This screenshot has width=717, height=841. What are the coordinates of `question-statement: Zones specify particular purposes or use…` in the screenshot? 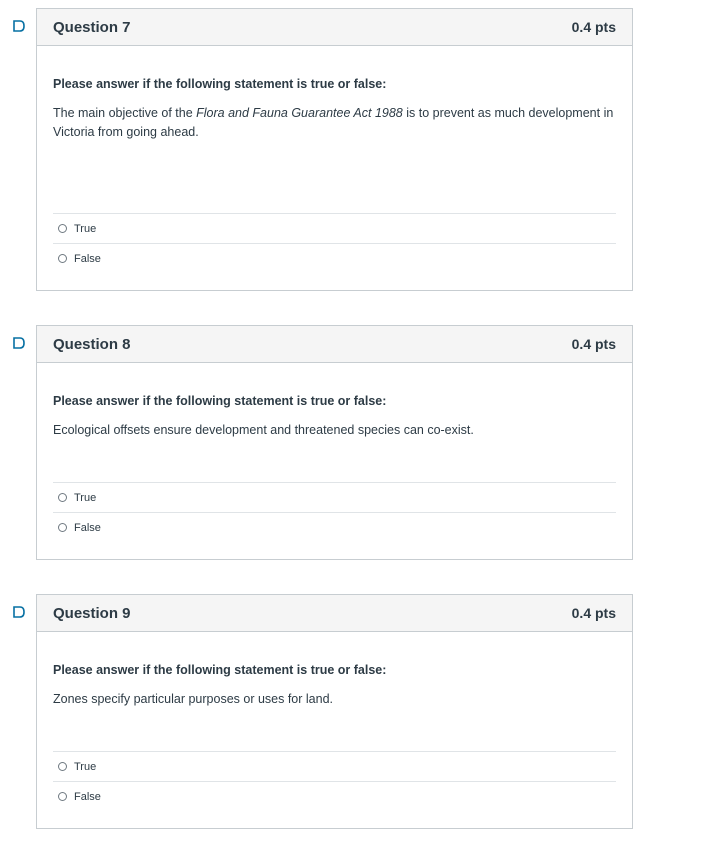 It's located at (193, 699).